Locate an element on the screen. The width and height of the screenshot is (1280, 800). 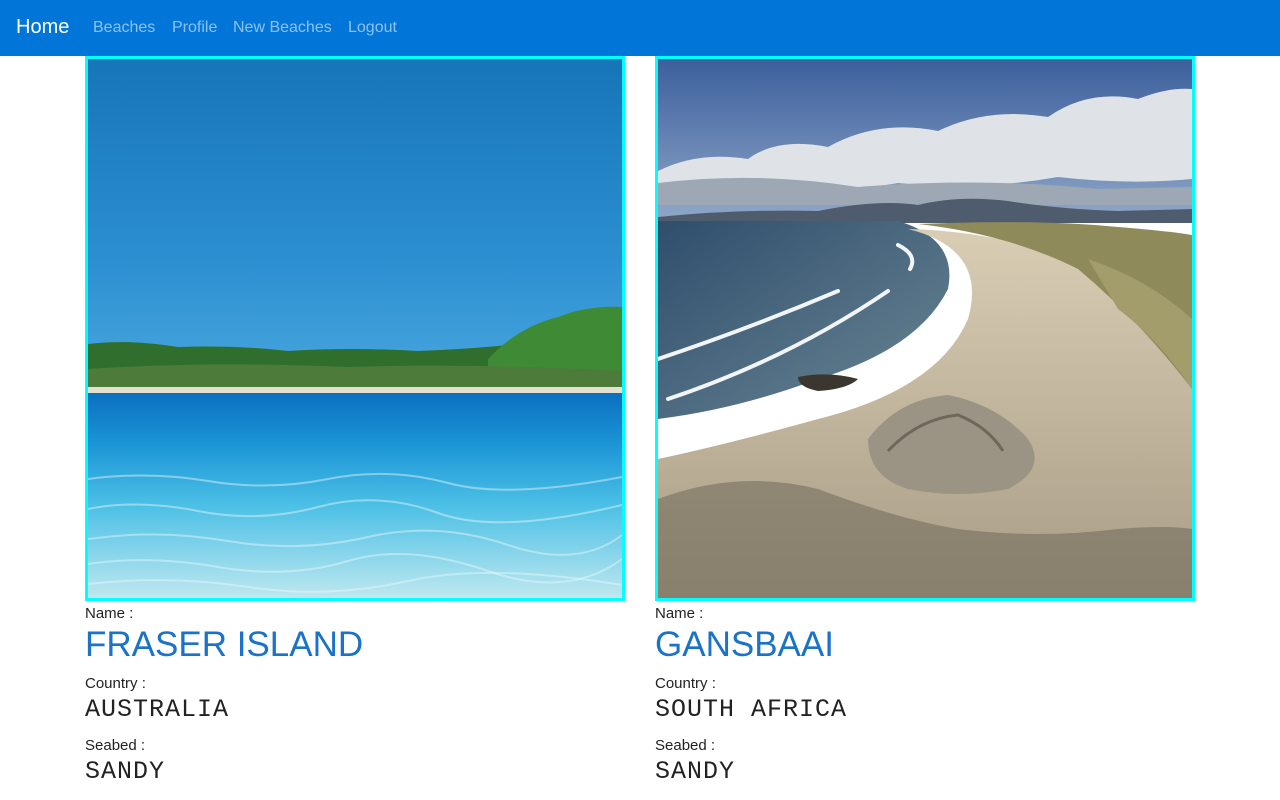
nav-link-beaches: Beaches is located at coordinates (124, 28).